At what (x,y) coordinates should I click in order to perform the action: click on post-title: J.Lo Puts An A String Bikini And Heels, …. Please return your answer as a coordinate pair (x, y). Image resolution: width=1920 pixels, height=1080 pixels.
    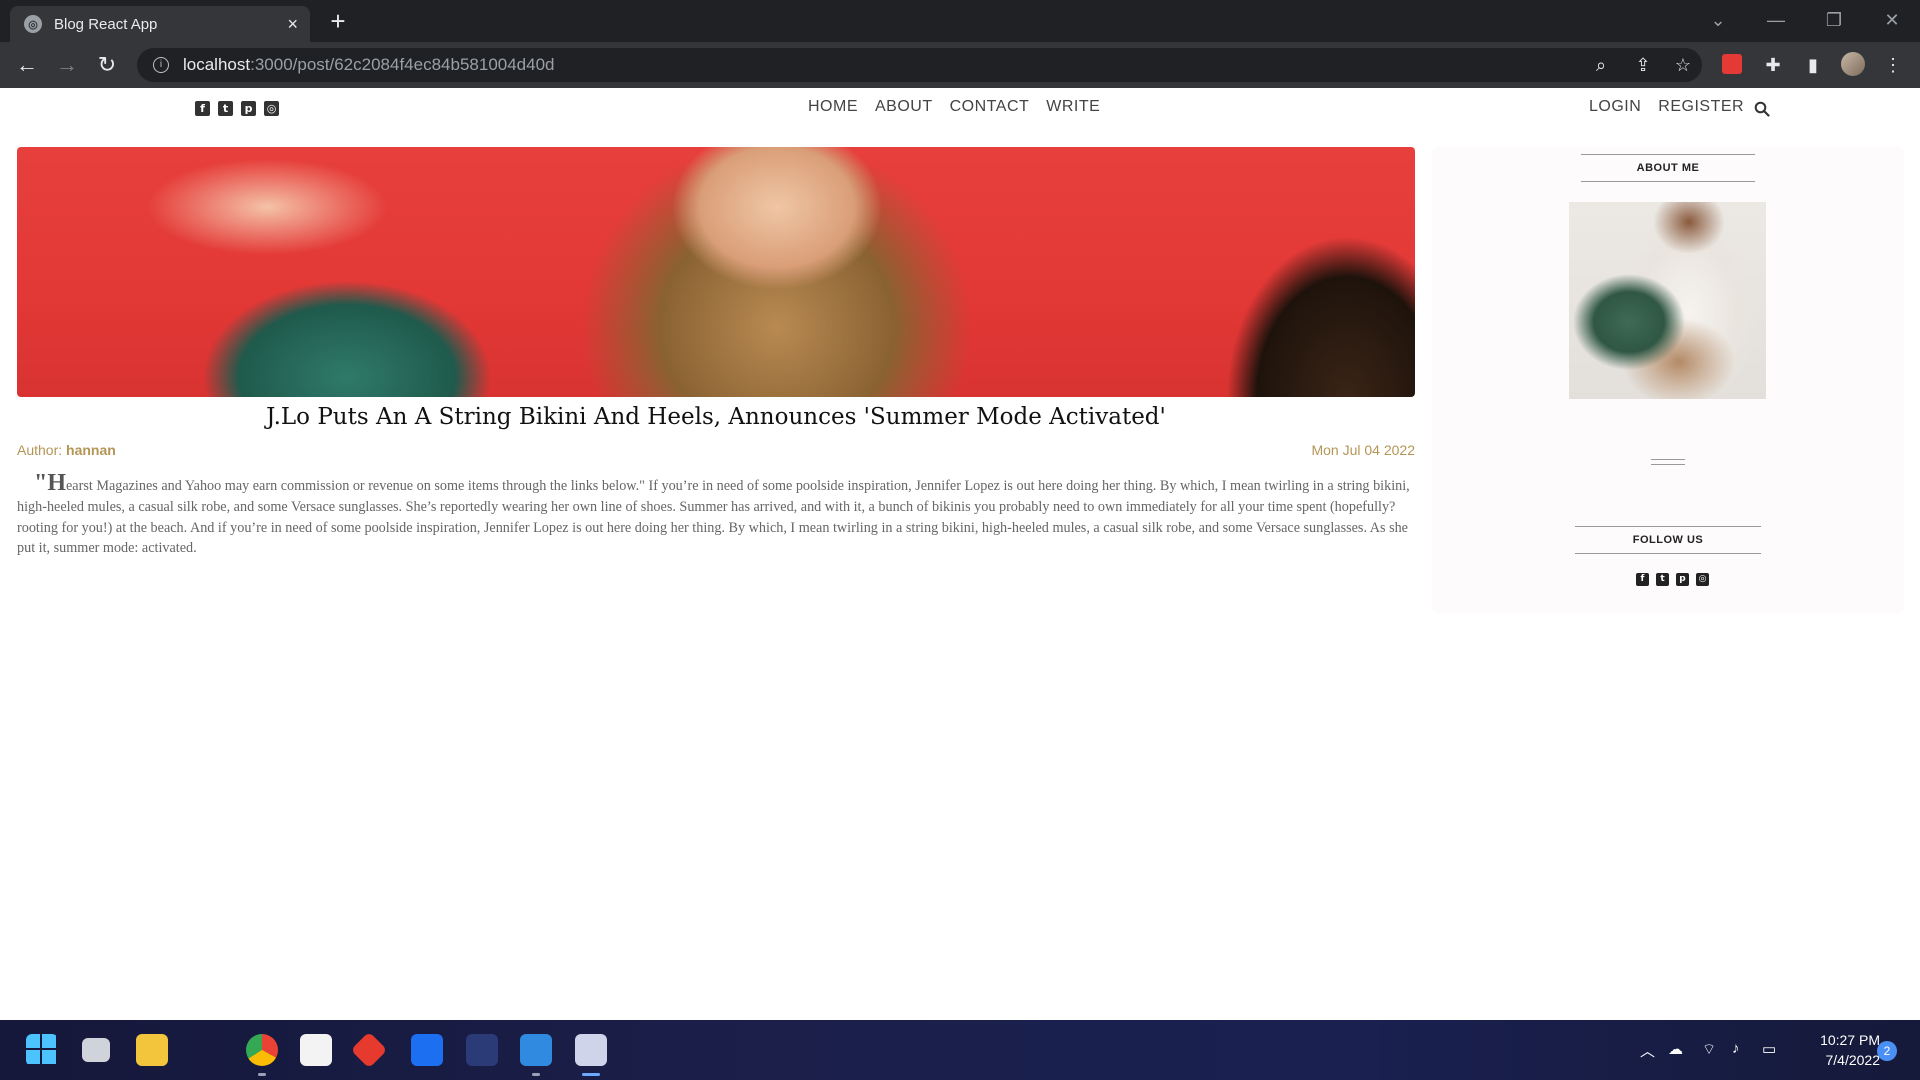
    Looking at the image, I should click on (716, 417).